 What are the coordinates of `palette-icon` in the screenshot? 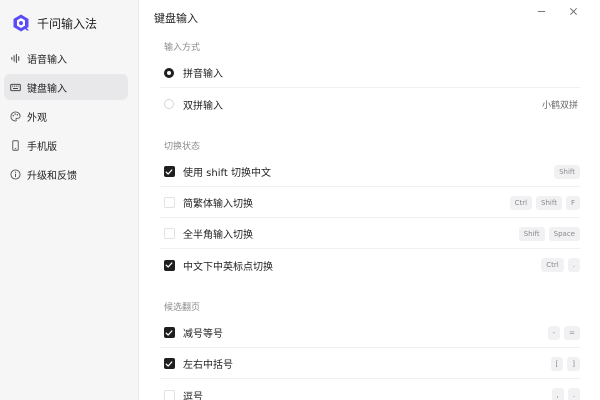 It's located at (15, 116).